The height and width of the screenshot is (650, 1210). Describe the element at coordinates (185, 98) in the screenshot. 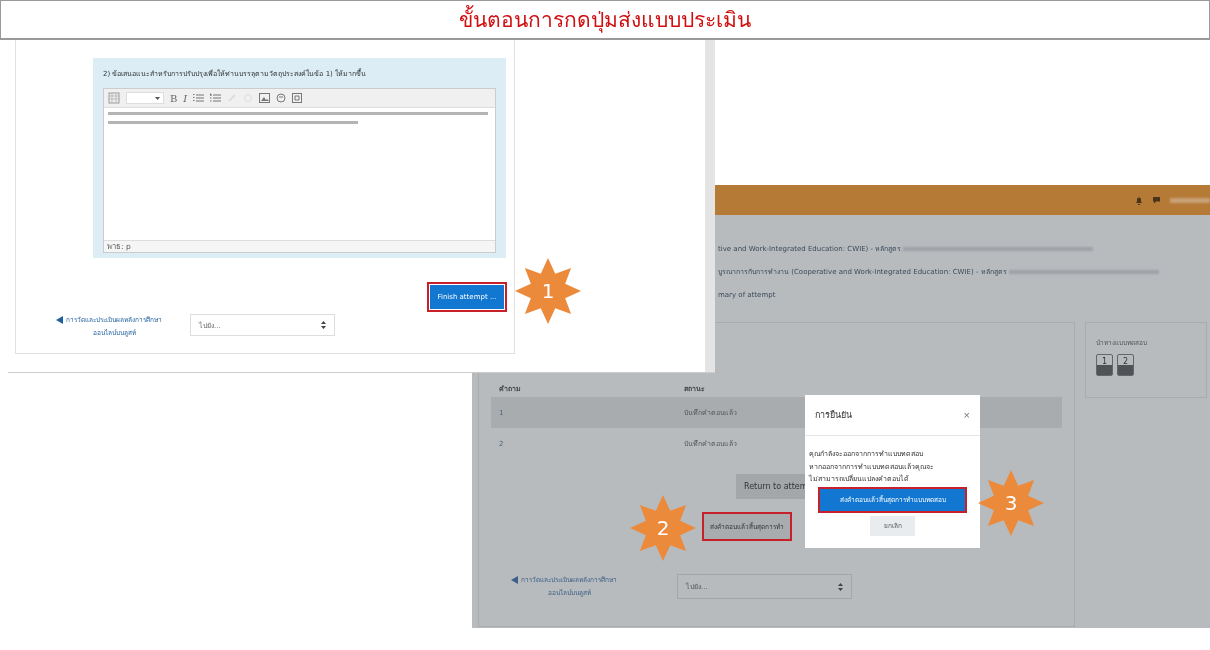

I see `italic-button: I` at that location.